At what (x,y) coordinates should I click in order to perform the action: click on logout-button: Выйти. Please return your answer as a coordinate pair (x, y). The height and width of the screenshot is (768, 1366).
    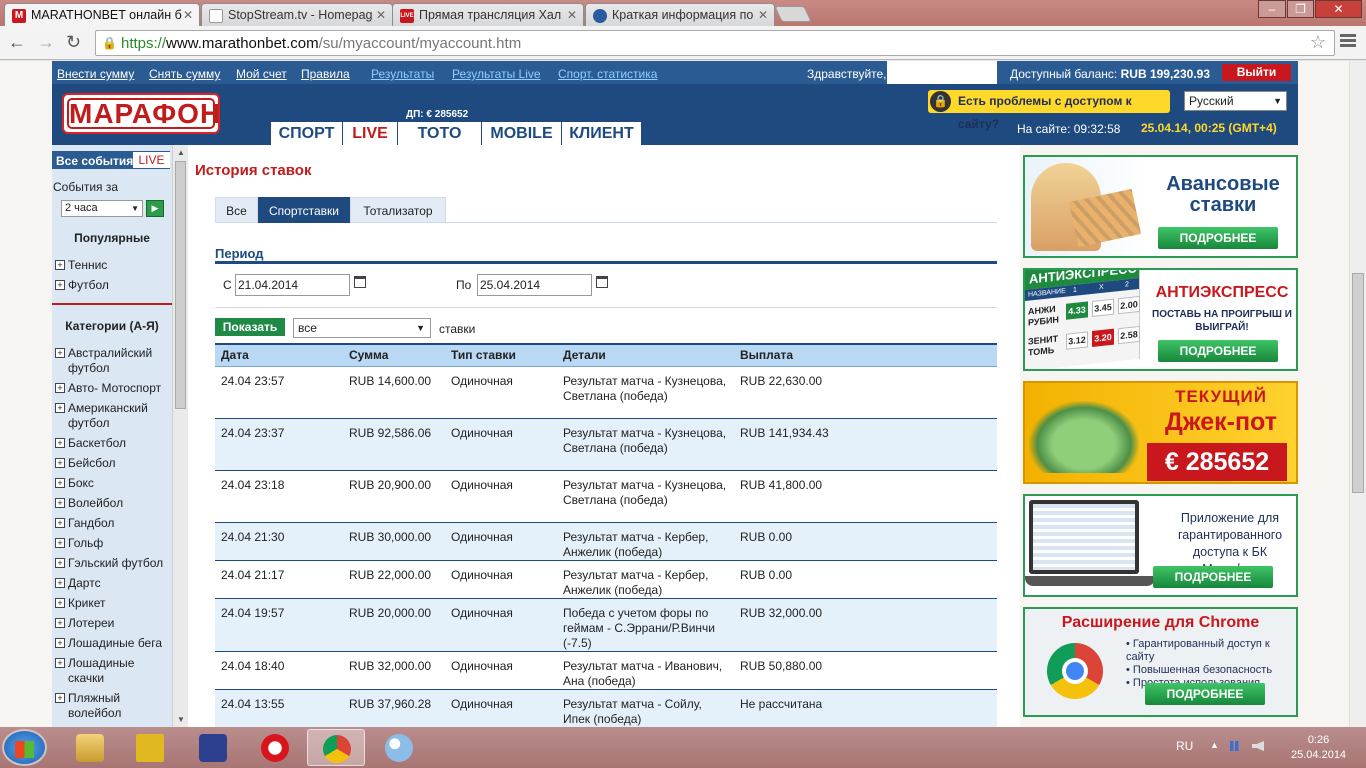
    Looking at the image, I should click on (1256, 72).